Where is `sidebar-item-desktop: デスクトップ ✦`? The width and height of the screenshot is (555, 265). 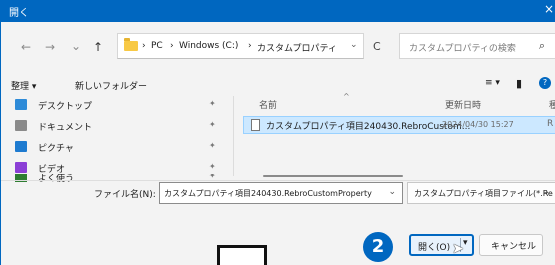 sidebar-item-desktop: デスクトップ ✦ is located at coordinates (121, 105).